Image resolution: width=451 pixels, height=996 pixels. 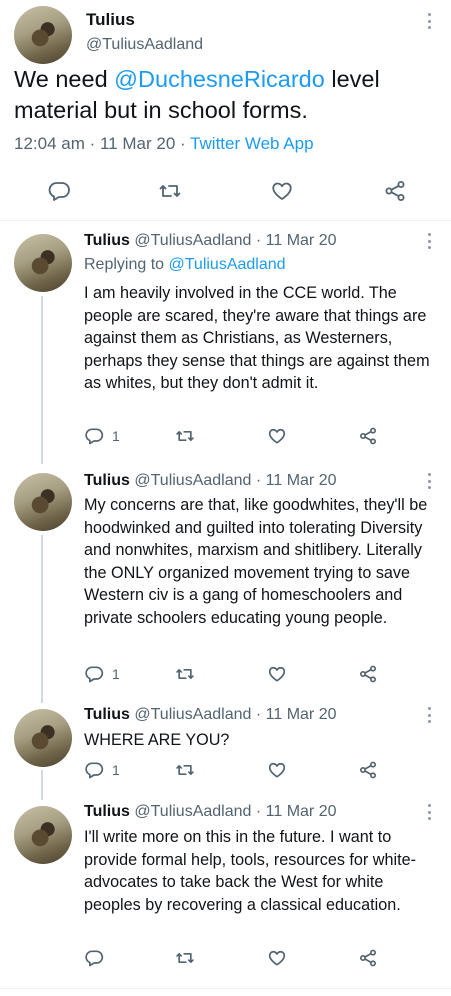 What do you see at coordinates (64, 79) in the screenshot?
I see `tweet-text-part: We need` at bounding box center [64, 79].